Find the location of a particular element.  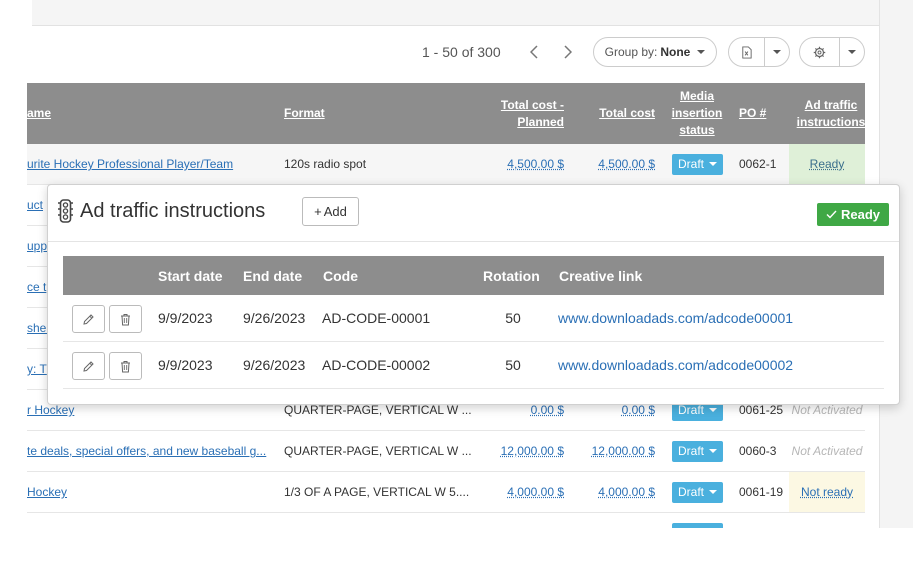

settings-button is located at coordinates (819, 52).